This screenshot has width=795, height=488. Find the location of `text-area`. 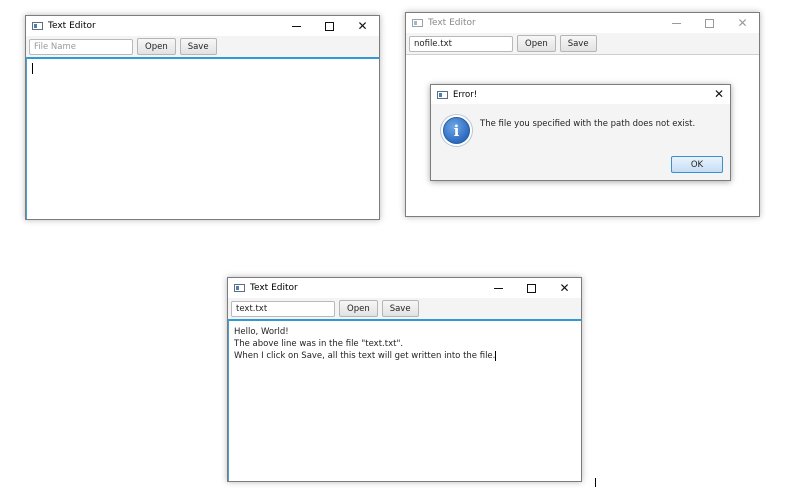

text-area is located at coordinates (202, 138).